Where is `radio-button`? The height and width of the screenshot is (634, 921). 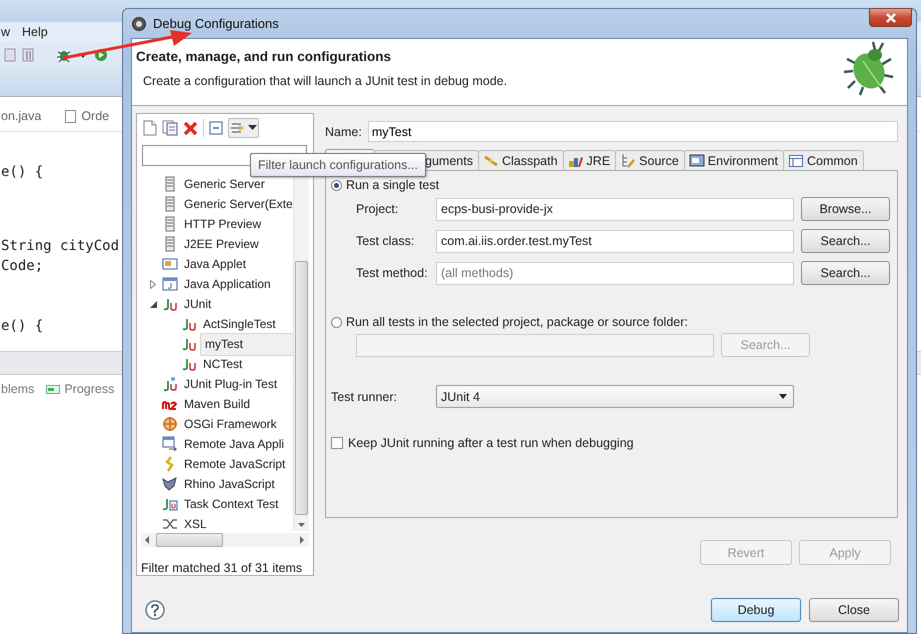 radio-button is located at coordinates (336, 185).